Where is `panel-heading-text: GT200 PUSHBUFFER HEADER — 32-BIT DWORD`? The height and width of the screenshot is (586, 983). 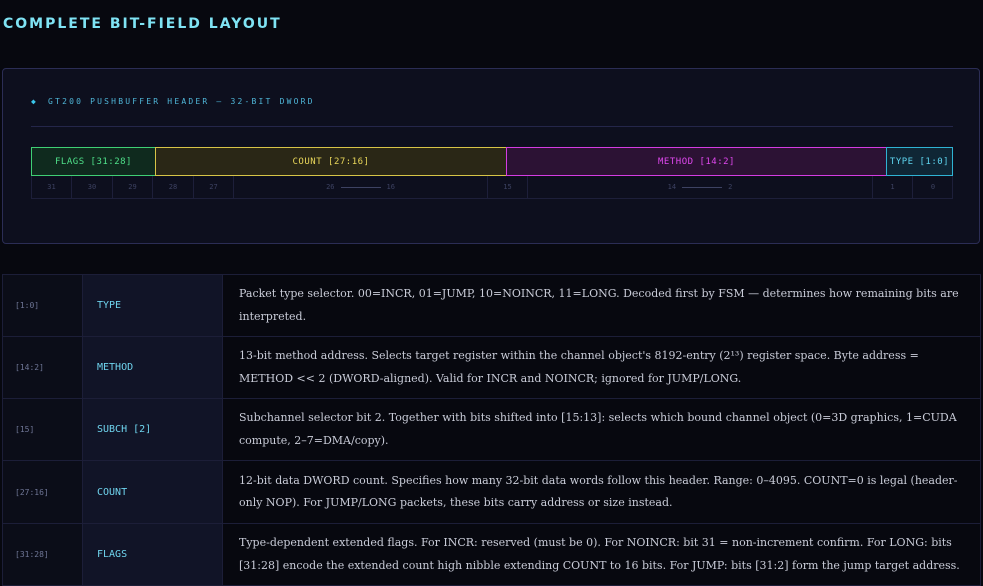 panel-heading-text: GT200 PUSHBUFFER HEADER — 32-BIT DWORD is located at coordinates (181, 101).